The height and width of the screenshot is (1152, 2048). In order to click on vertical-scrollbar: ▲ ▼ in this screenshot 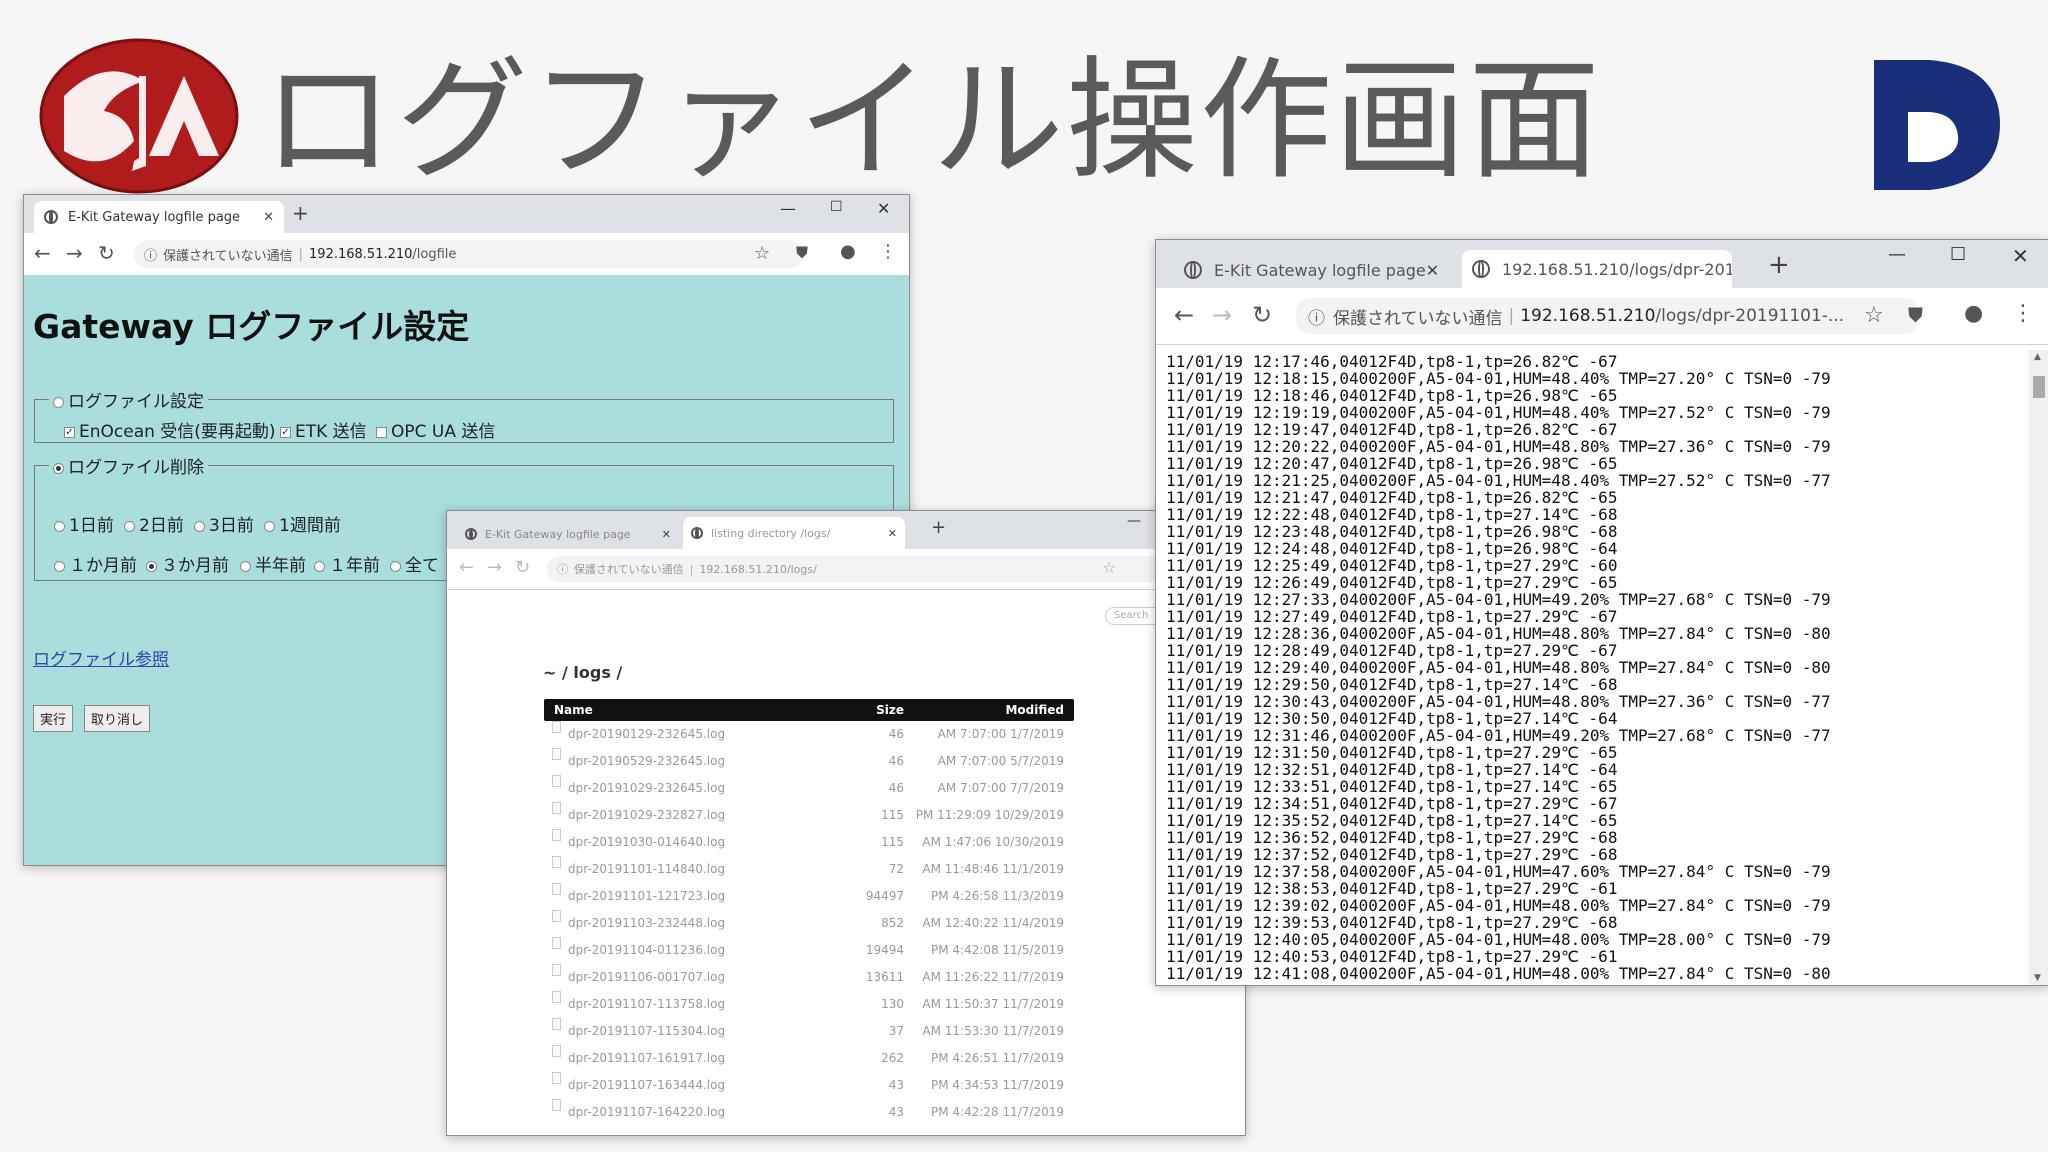, I will do `click(2038, 667)`.